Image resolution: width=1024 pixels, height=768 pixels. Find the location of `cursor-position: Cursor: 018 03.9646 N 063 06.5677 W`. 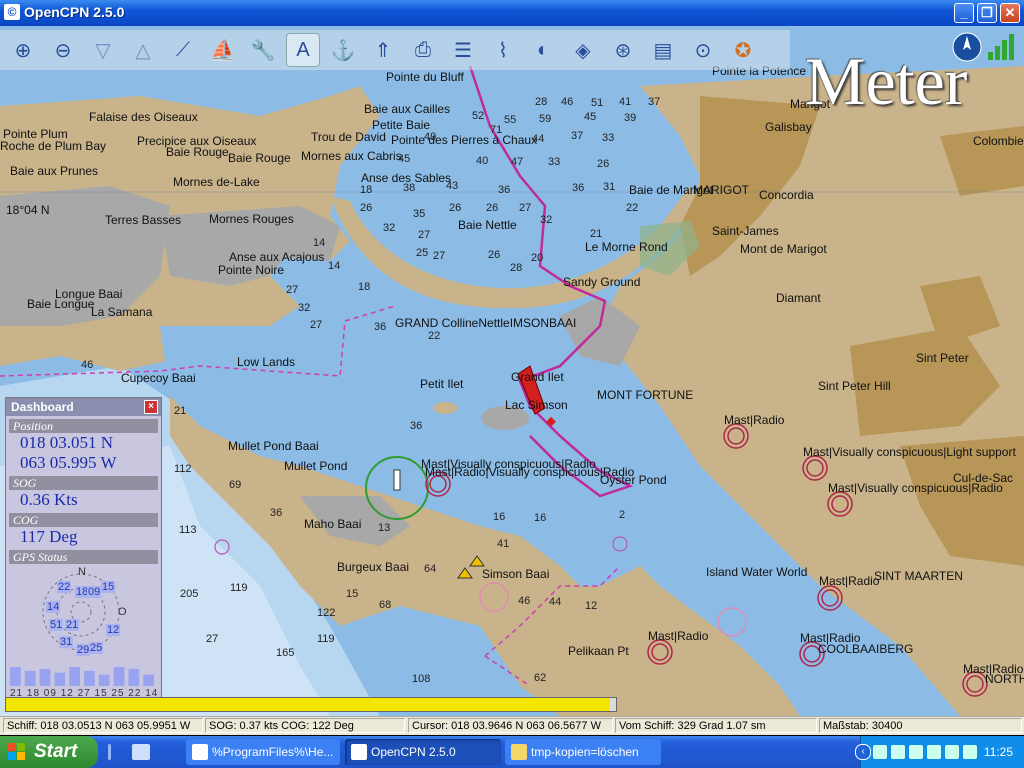

cursor-position: Cursor: 018 03.9646 N 063 06.5677 W is located at coordinates (510, 725).